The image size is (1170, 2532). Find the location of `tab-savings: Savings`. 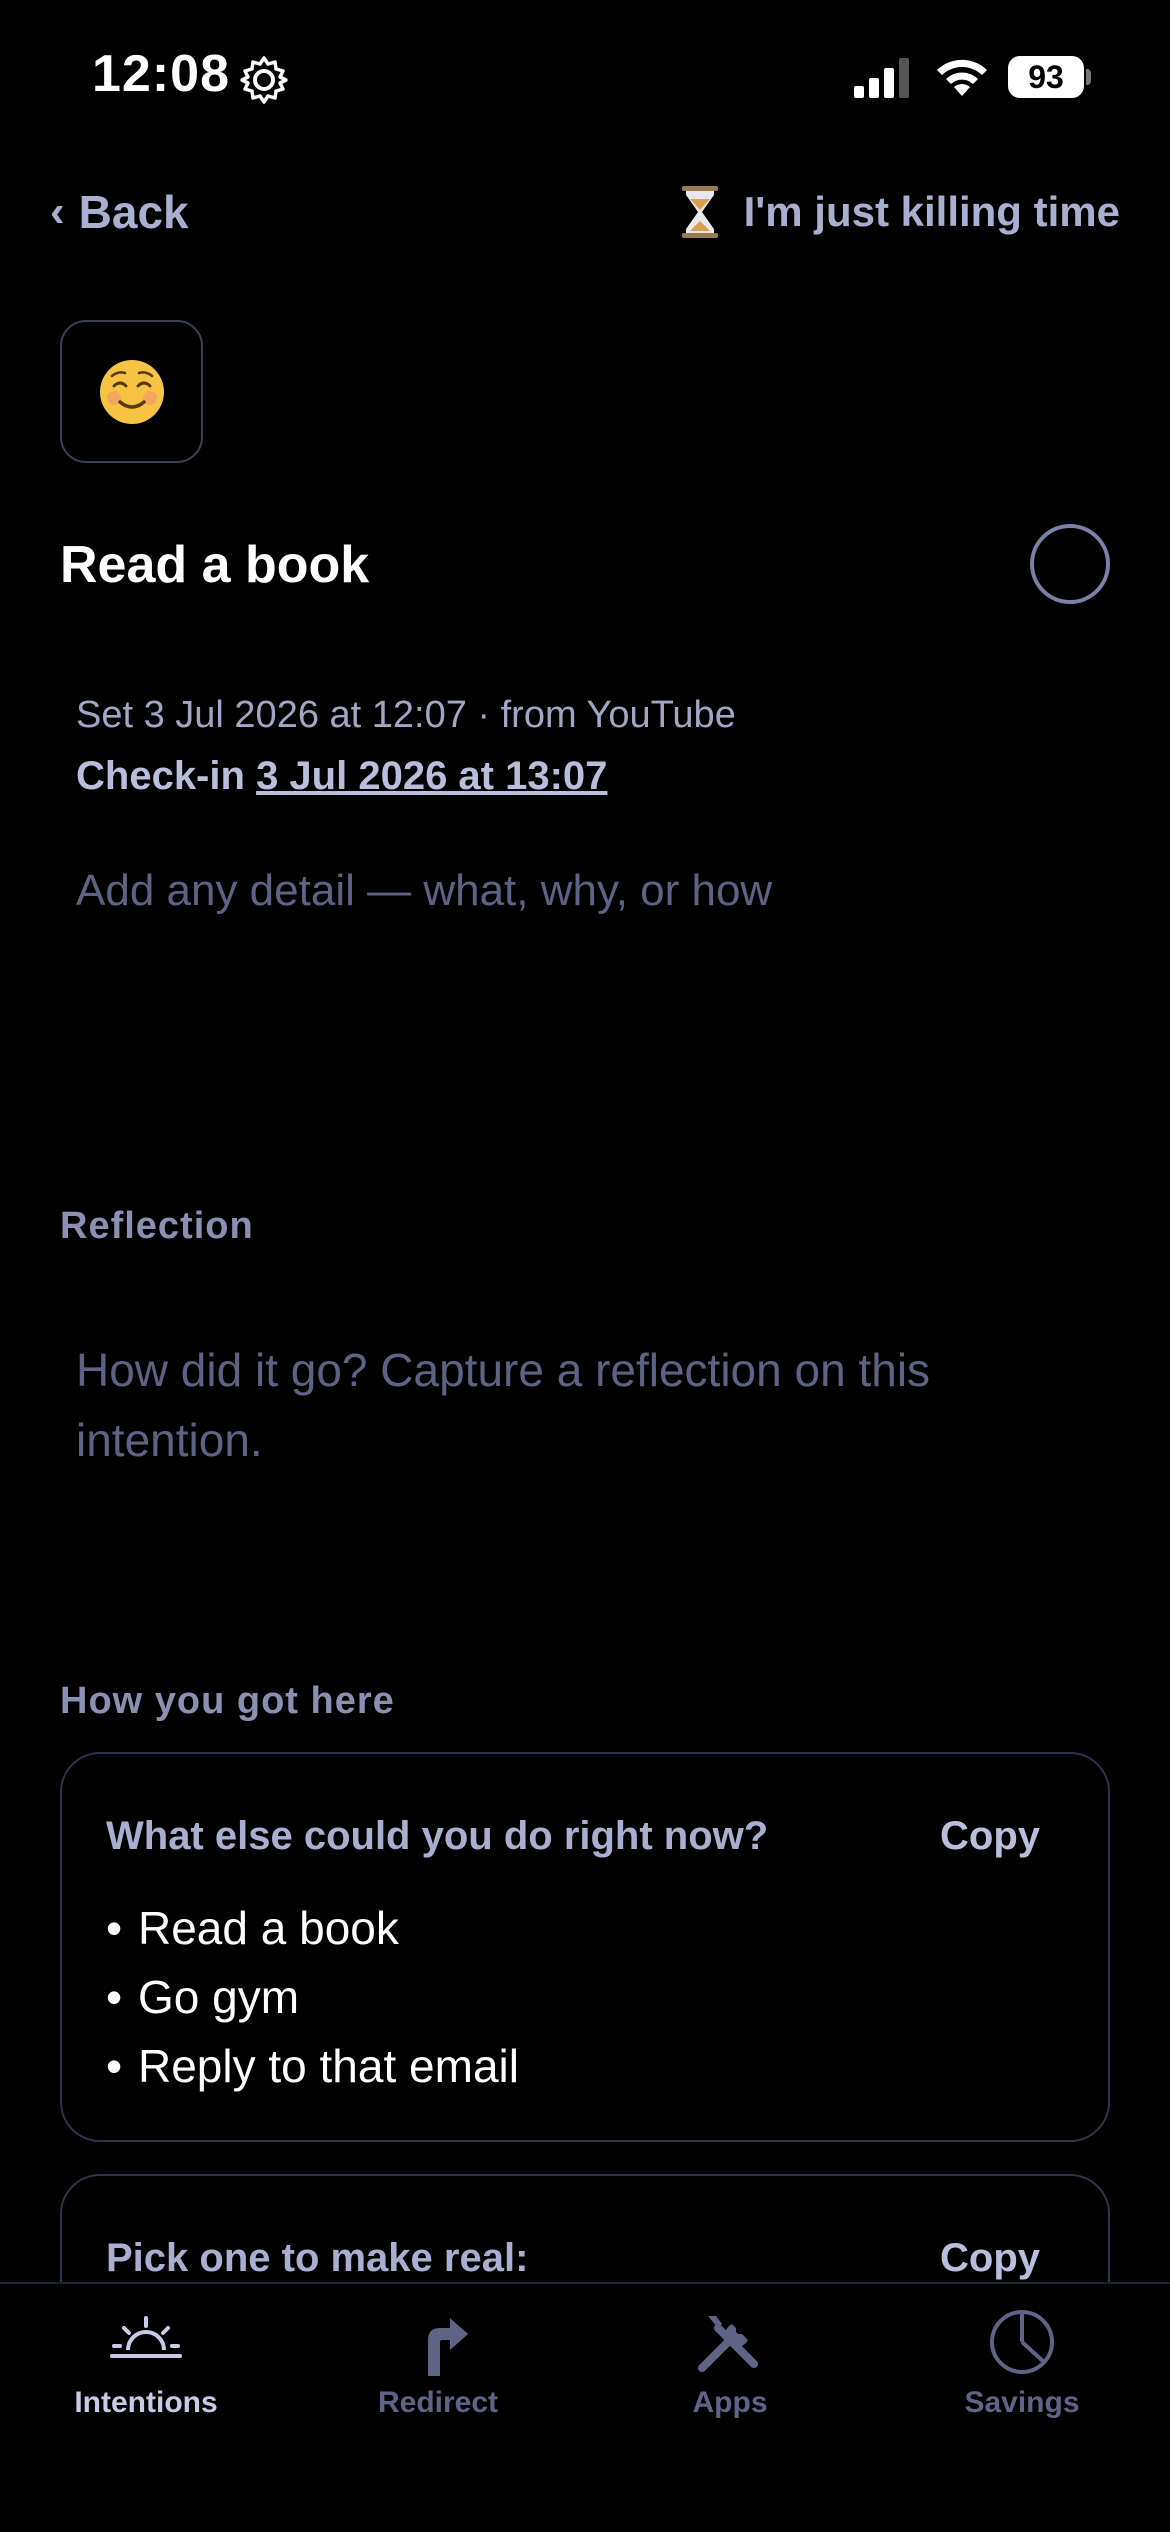

tab-savings: Savings is located at coordinates (1022, 2386).